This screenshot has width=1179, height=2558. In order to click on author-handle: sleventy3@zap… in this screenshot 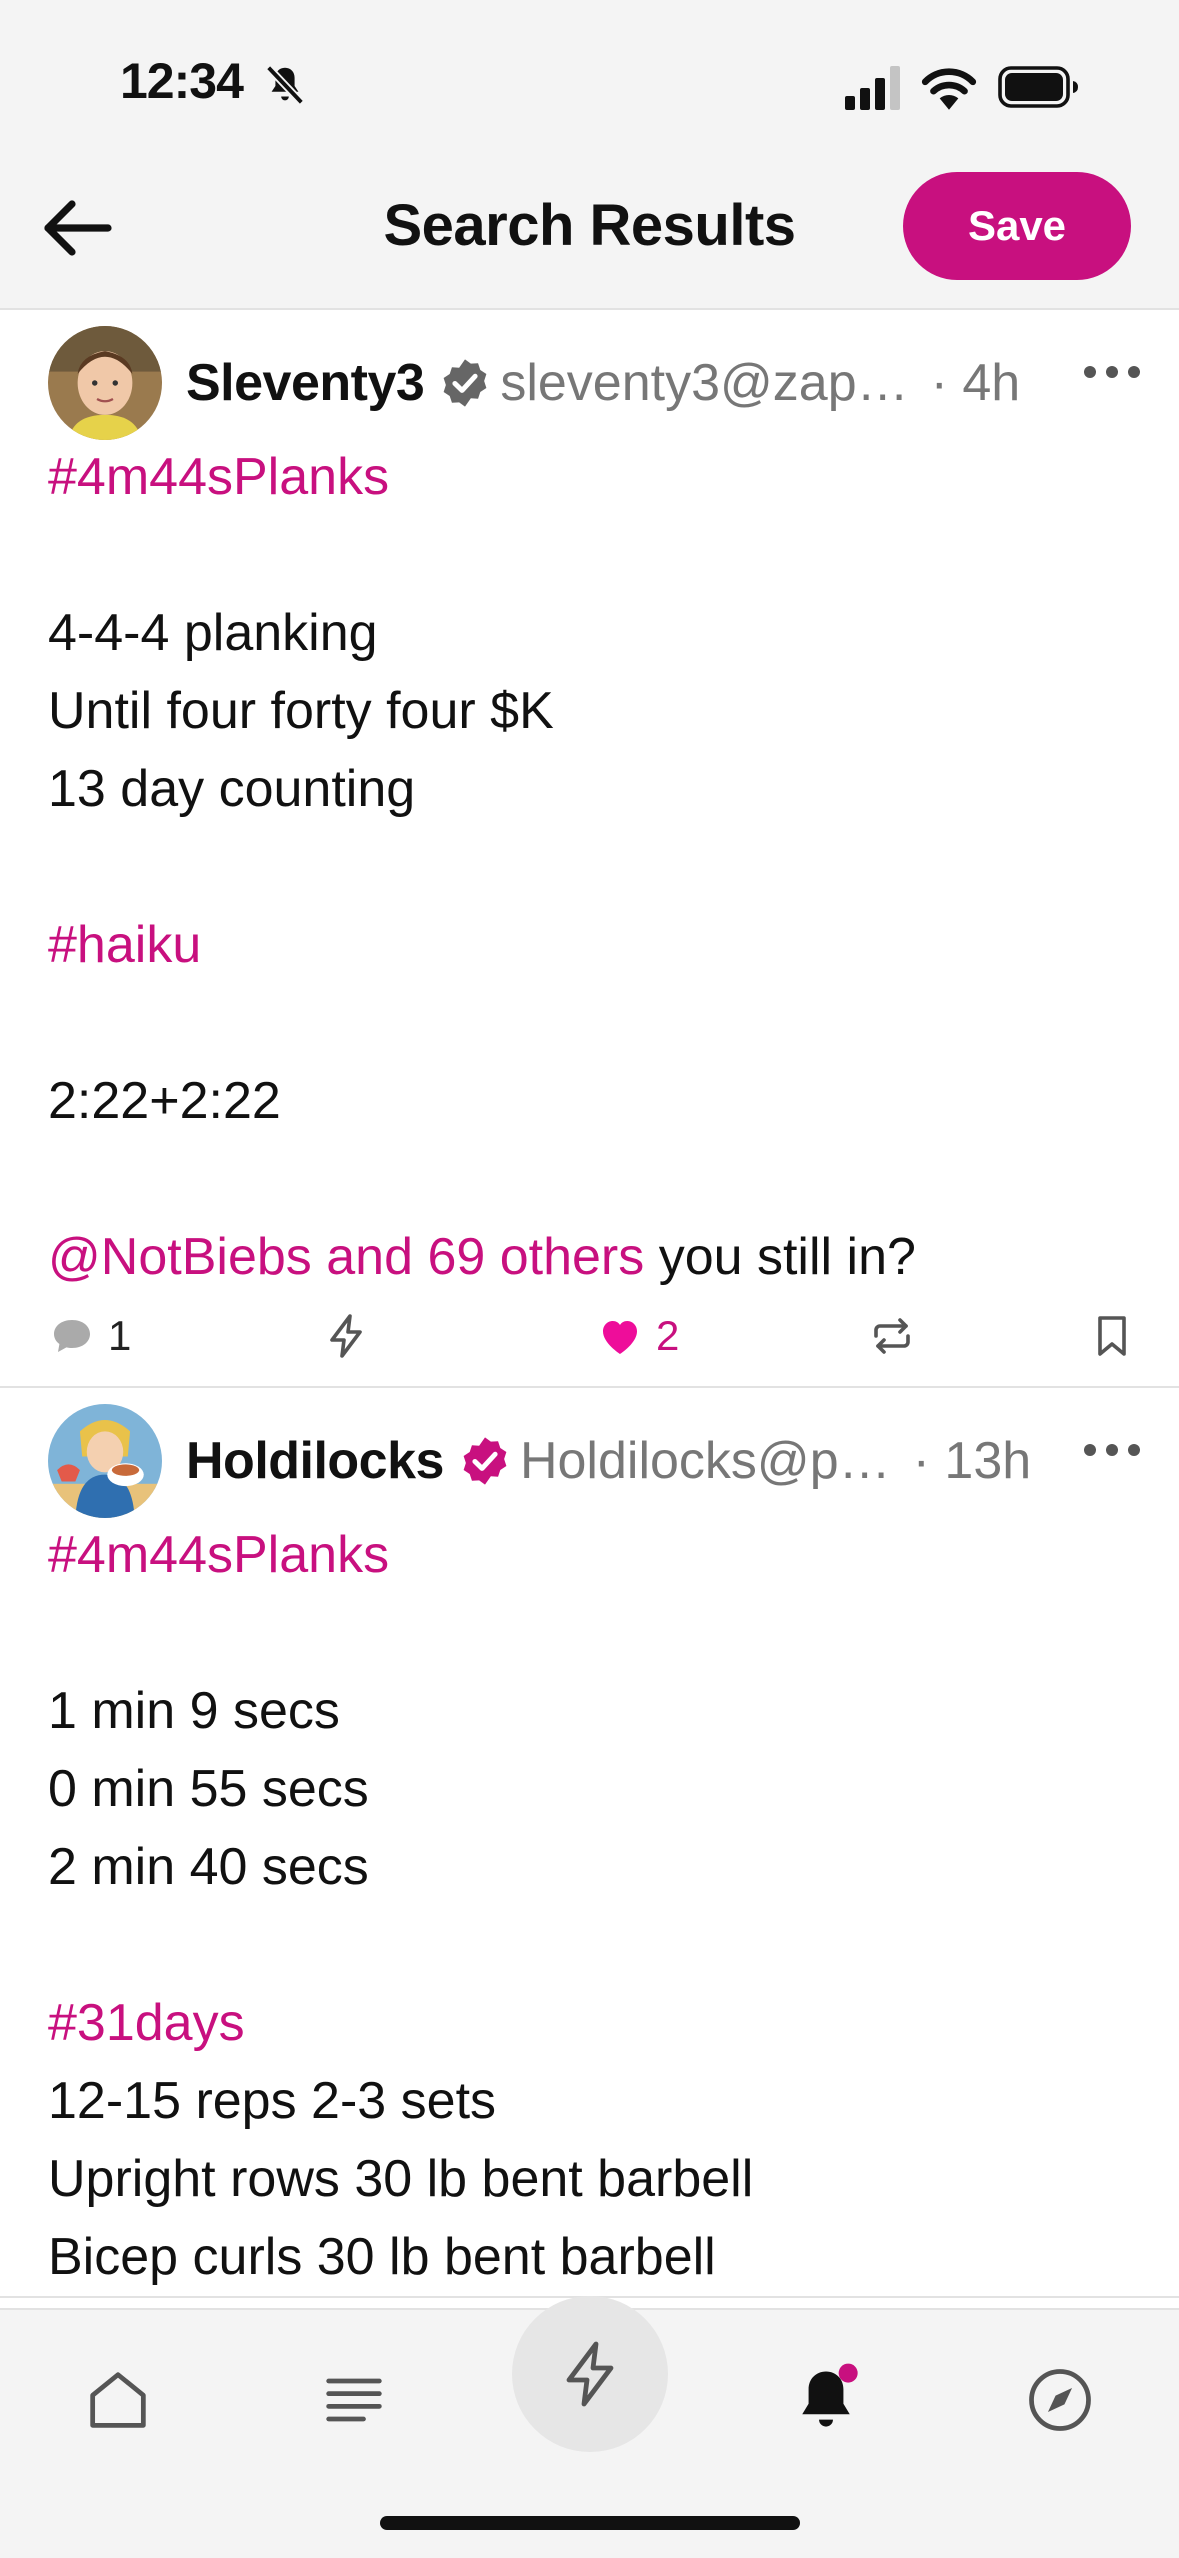, I will do `click(704, 383)`.